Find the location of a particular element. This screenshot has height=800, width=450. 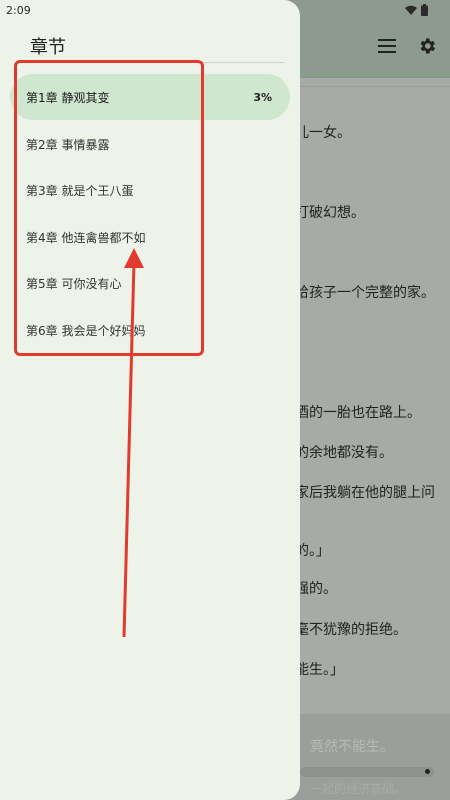

reading-progress-slider is located at coordinates (367, 772).